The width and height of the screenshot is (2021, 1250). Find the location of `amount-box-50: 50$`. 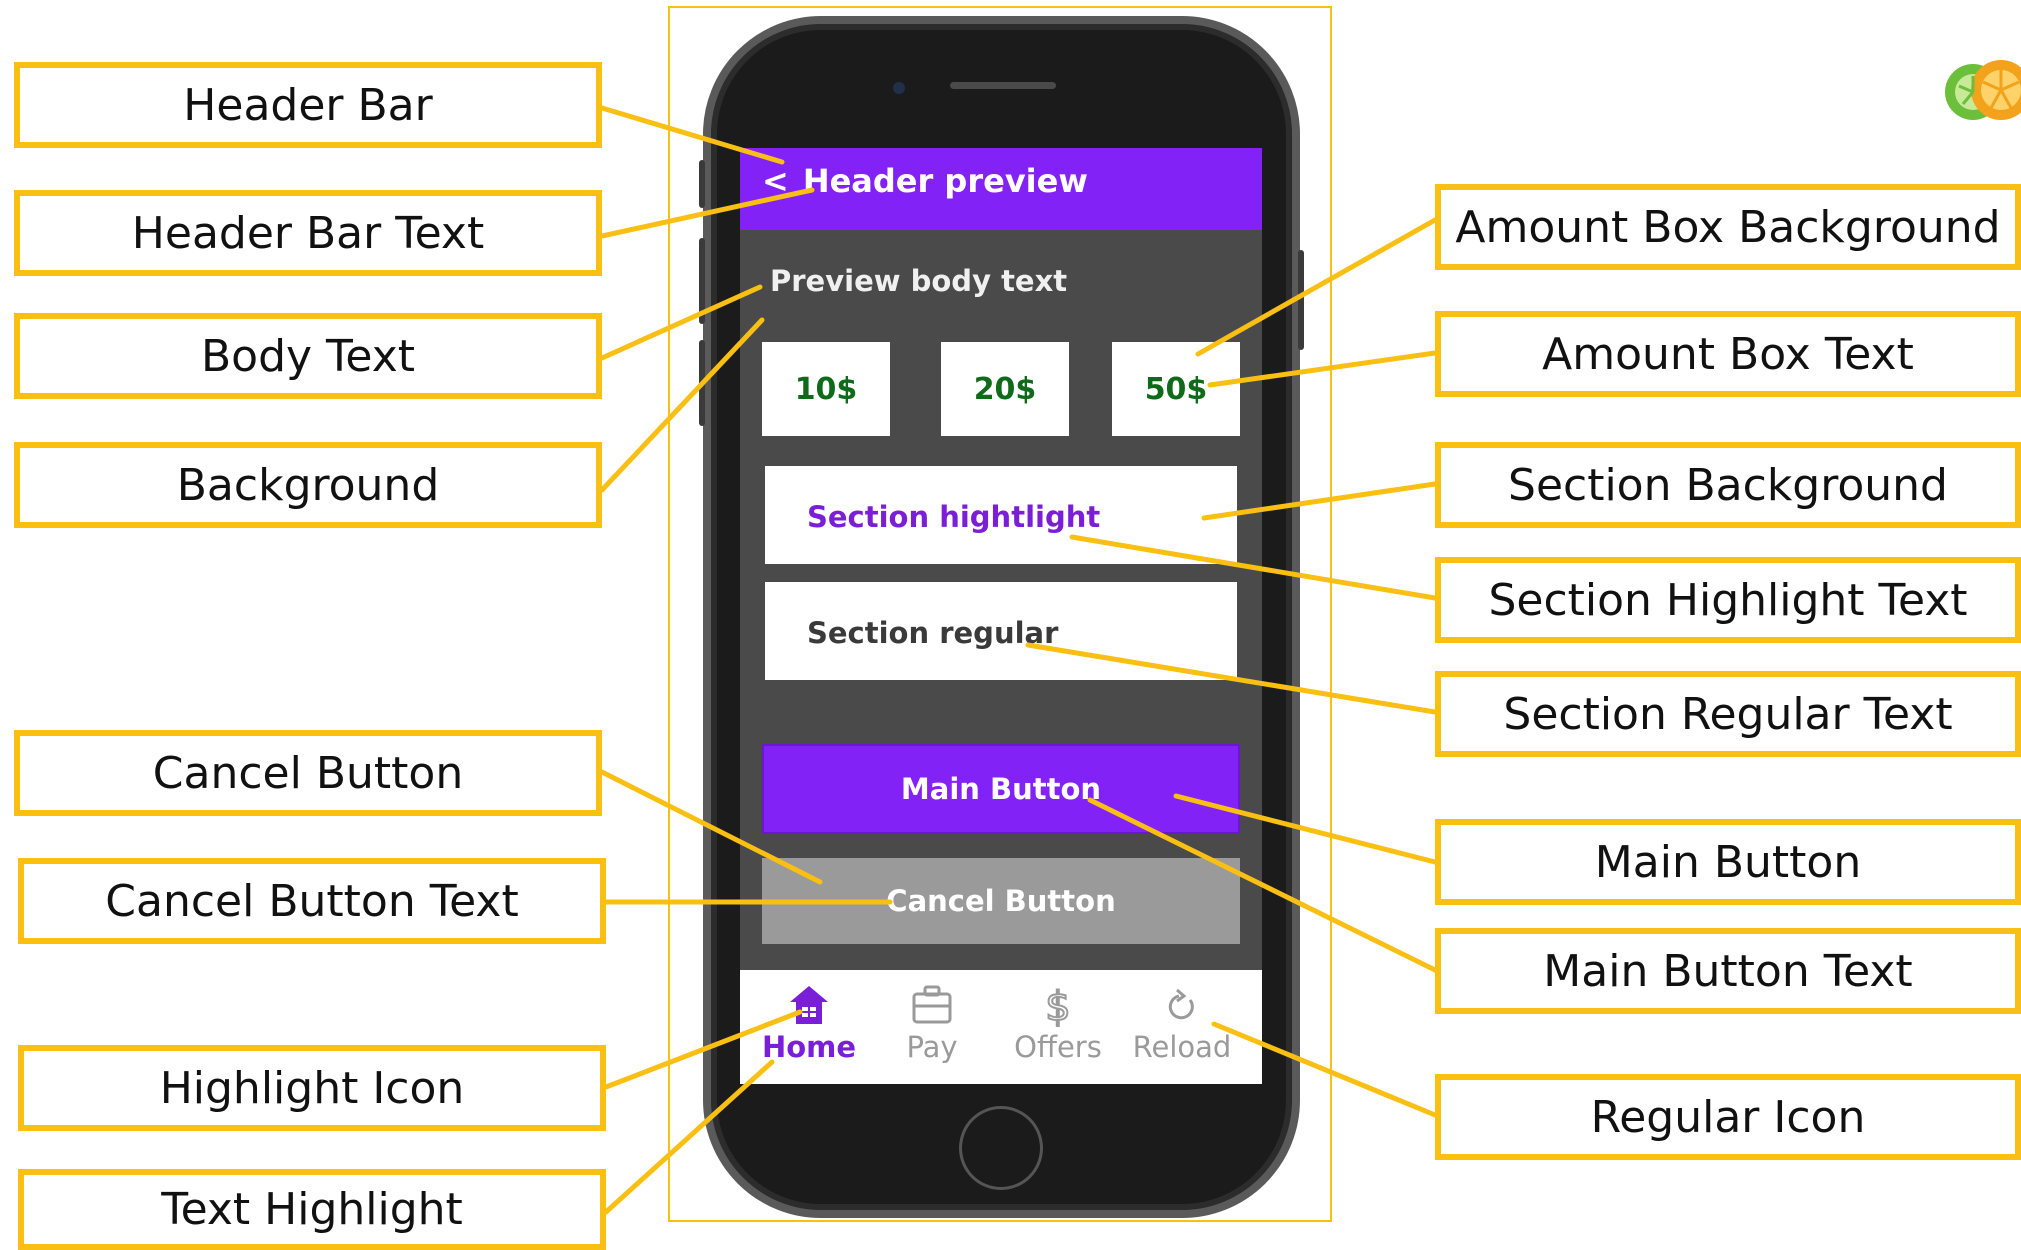

amount-box-50: 50$ is located at coordinates (1176, 389).